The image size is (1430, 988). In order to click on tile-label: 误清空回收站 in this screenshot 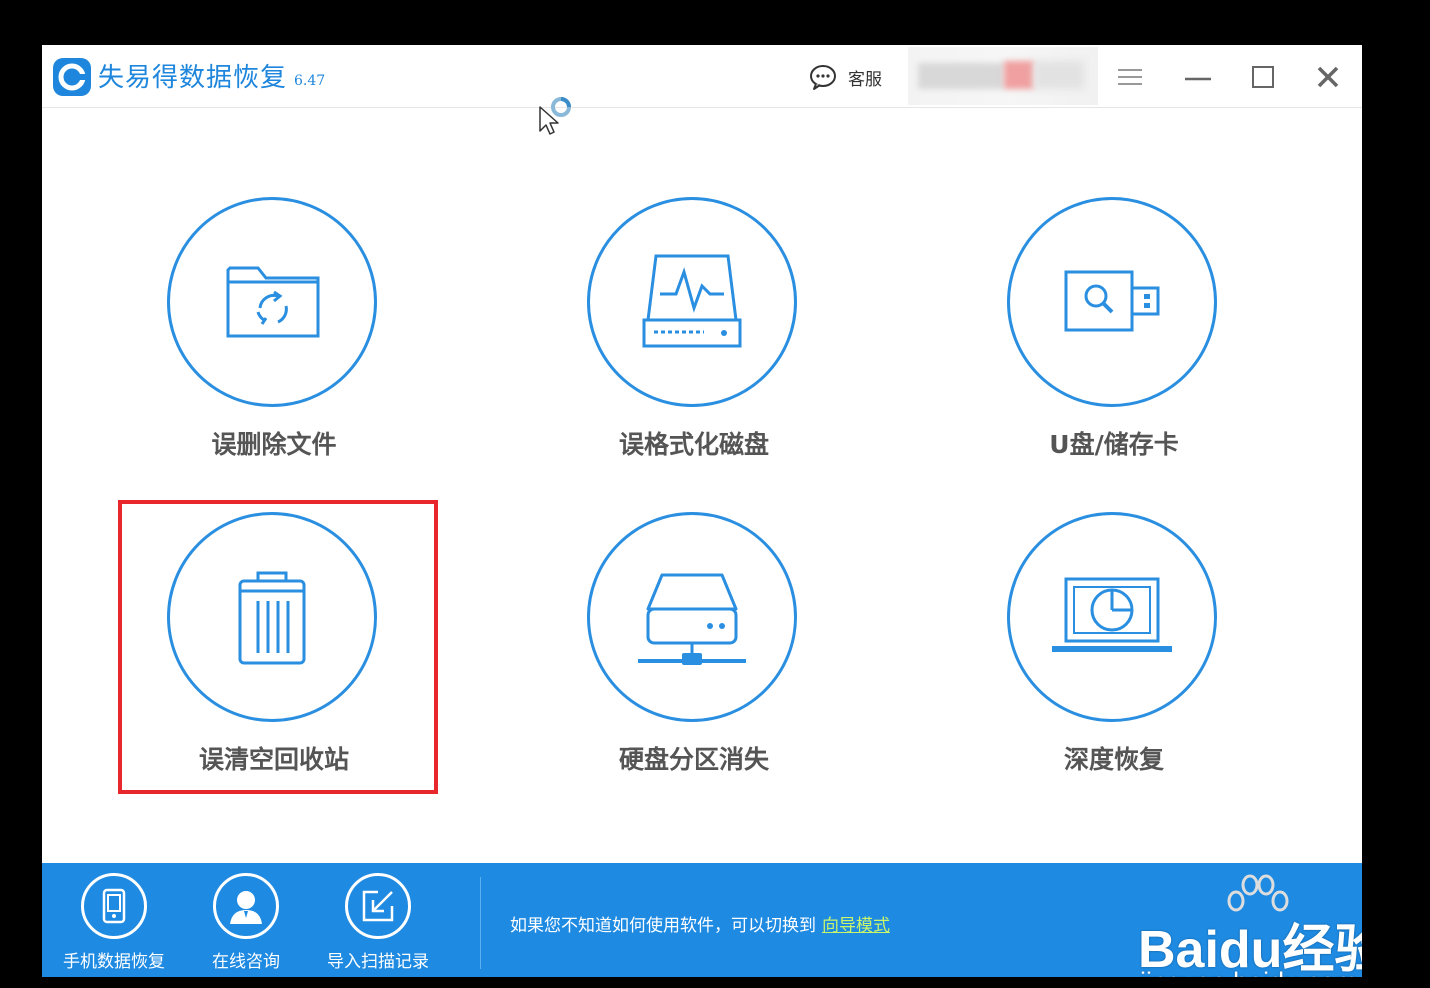, I will do `click(273, 759)`.